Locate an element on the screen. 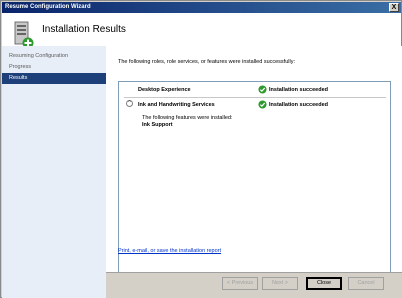 The image size is (402, 298). wizard-footer: < Previous Next > Close Cancel is located at coordinates (254, 285).